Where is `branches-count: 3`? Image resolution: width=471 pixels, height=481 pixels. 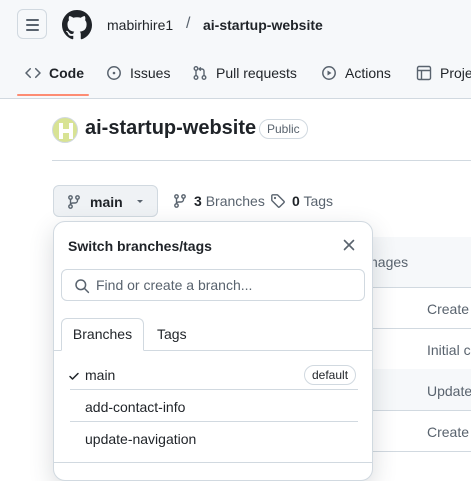 branches-count: 3 is located at coordinates (198, 201).